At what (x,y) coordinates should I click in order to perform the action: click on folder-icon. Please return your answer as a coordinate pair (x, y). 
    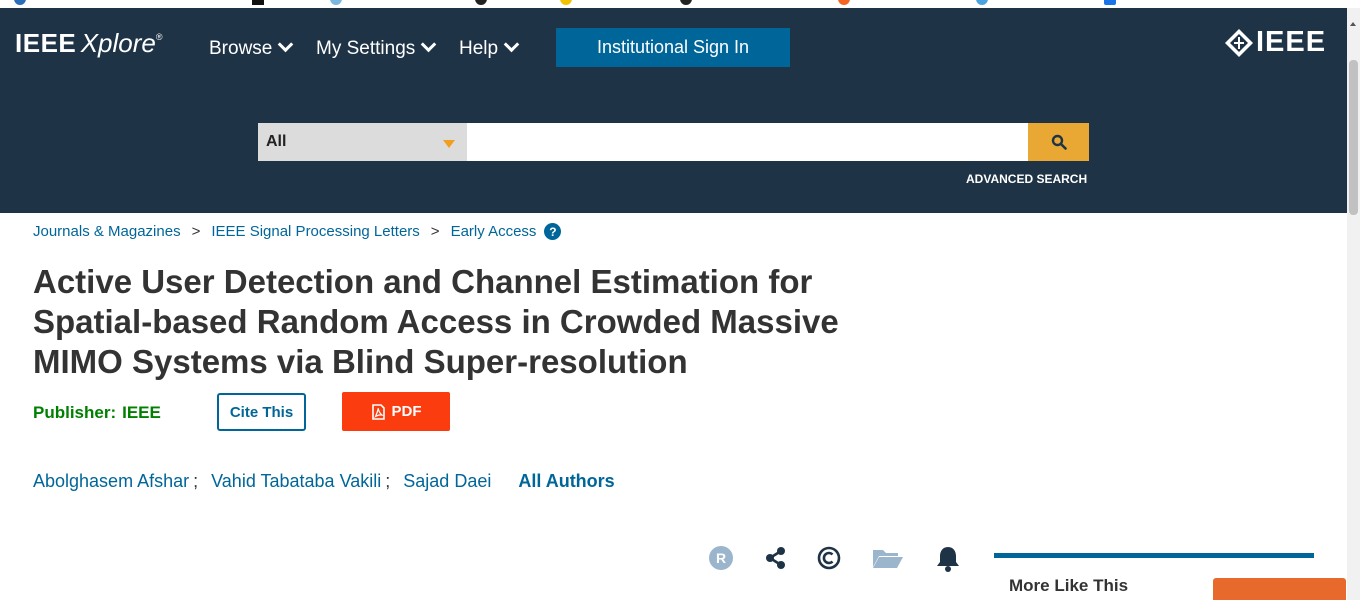
    Looking at the image, I should click on (888, 558).